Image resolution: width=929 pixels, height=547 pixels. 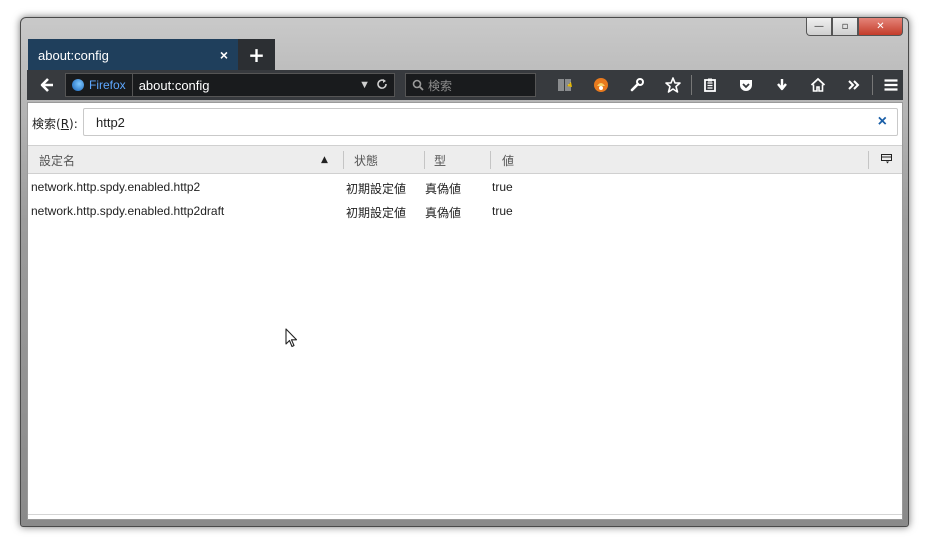 What do you see at coordinates (565, 85) in the screenshot?
I see `barcode-icon` at bounding box center [565, 85].